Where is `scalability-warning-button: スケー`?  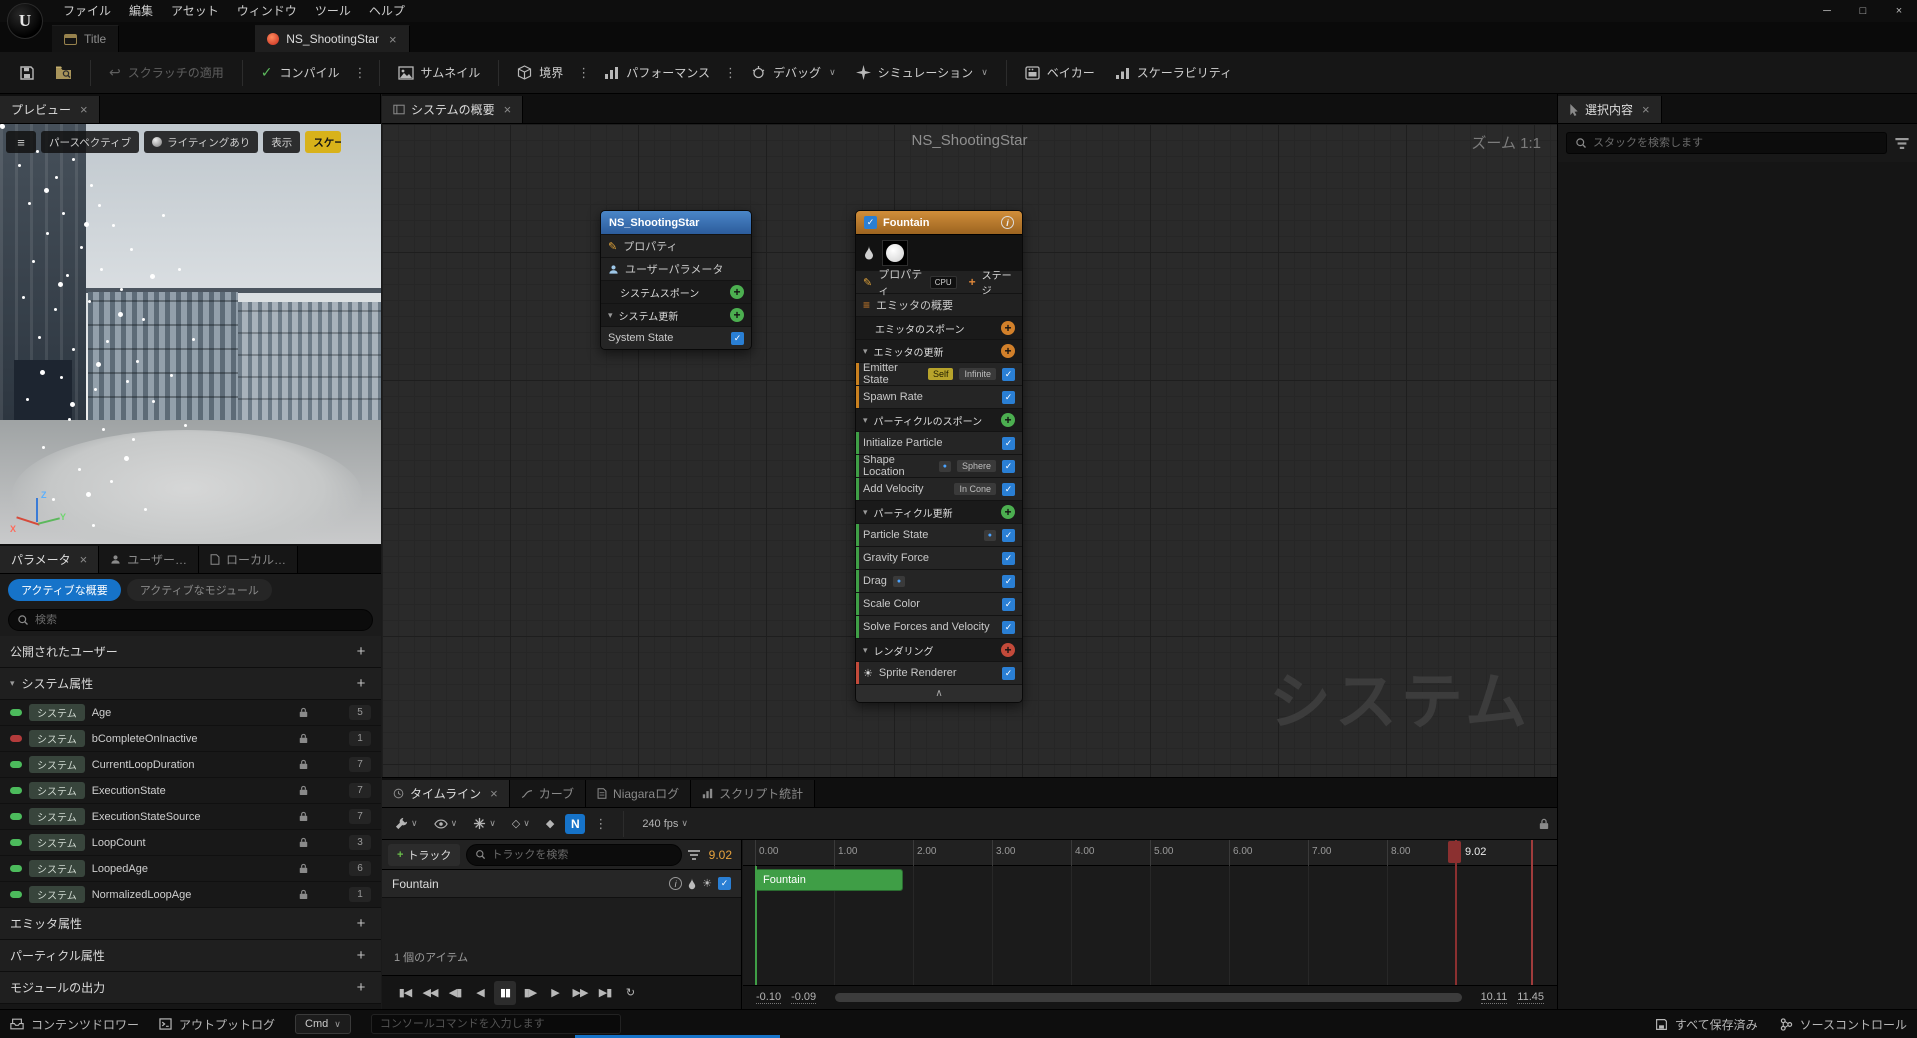 scalability-warning-button: スケー is located at coordinates (323, 142).